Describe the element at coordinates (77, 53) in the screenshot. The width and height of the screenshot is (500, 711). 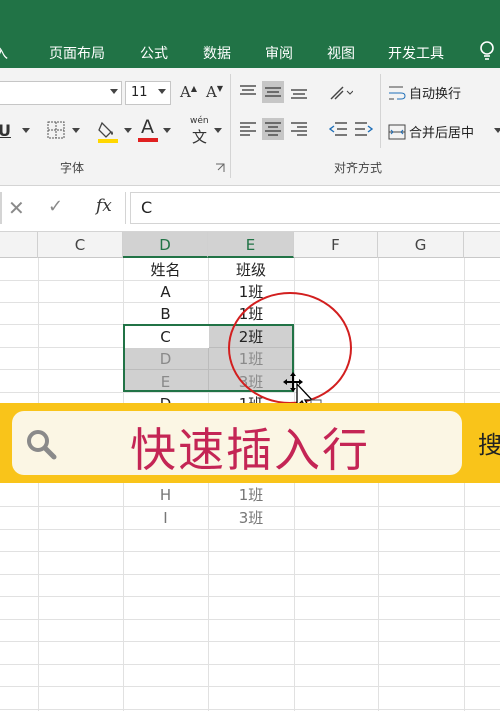
I see `tab-page-layout: 页面布局` at that location.